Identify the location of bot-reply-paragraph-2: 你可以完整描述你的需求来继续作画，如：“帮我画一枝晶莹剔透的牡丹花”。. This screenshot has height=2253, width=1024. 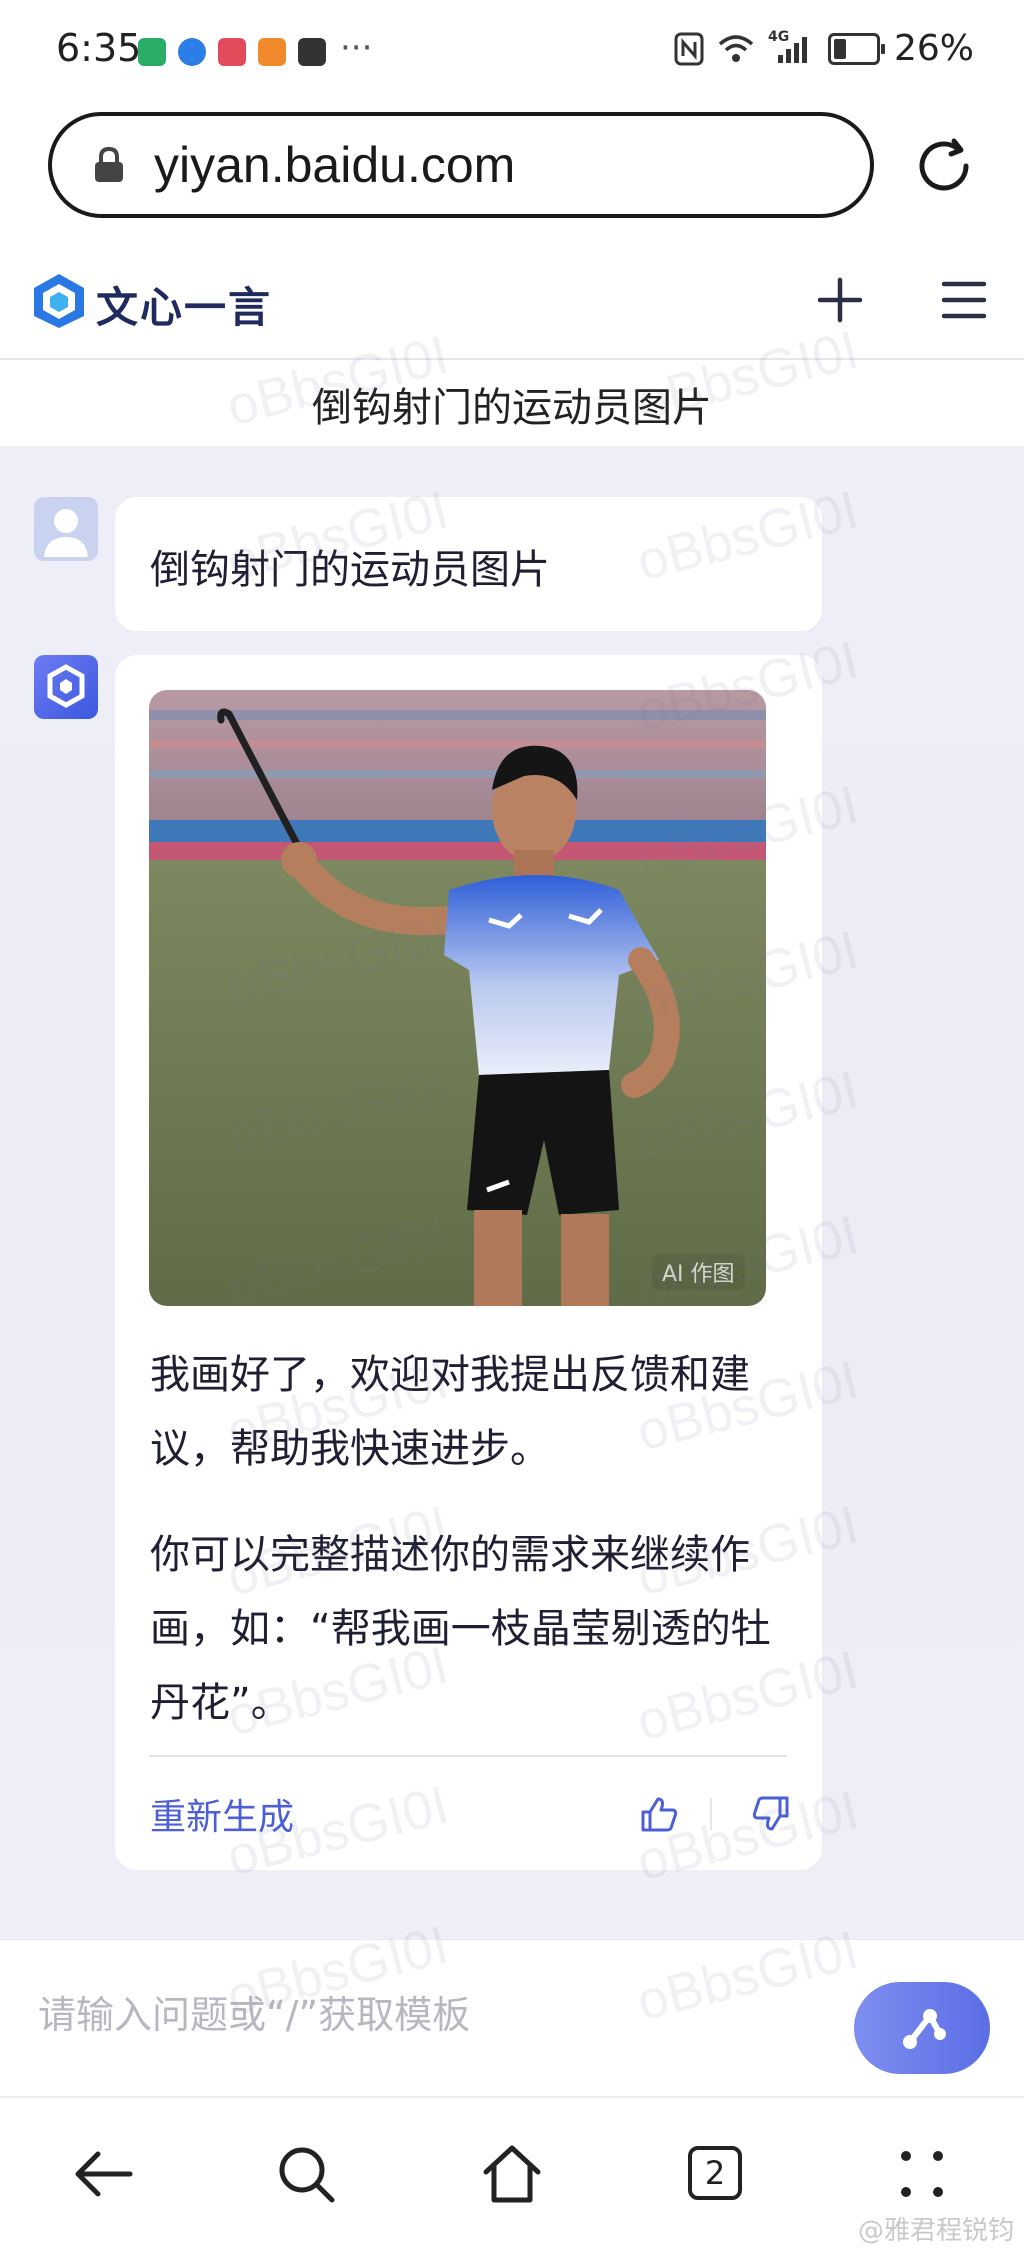
(460, 1629).